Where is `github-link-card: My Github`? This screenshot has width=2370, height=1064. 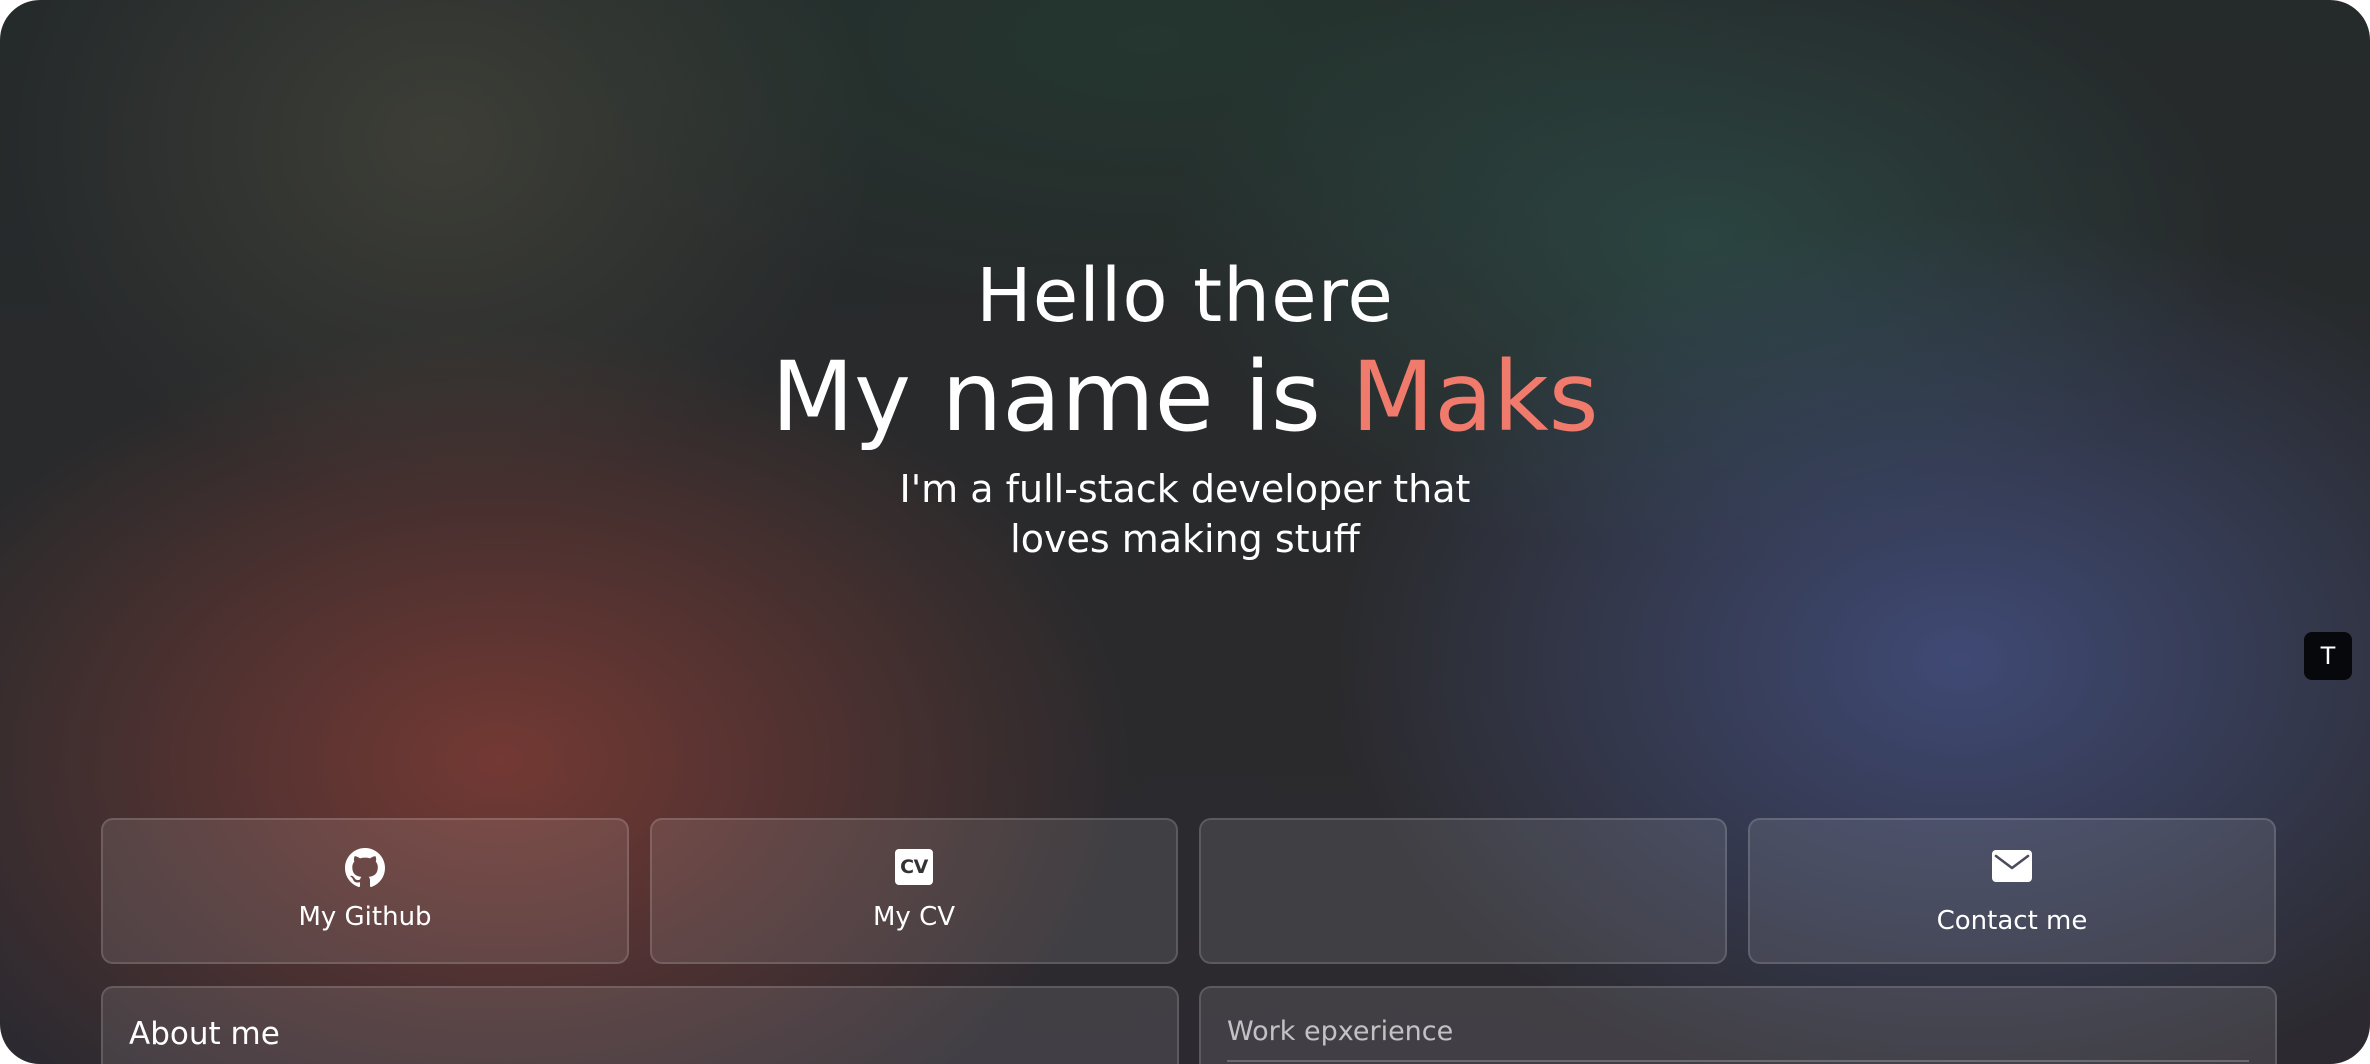
github-link-card: My Github is located at coordinates (365, 891).